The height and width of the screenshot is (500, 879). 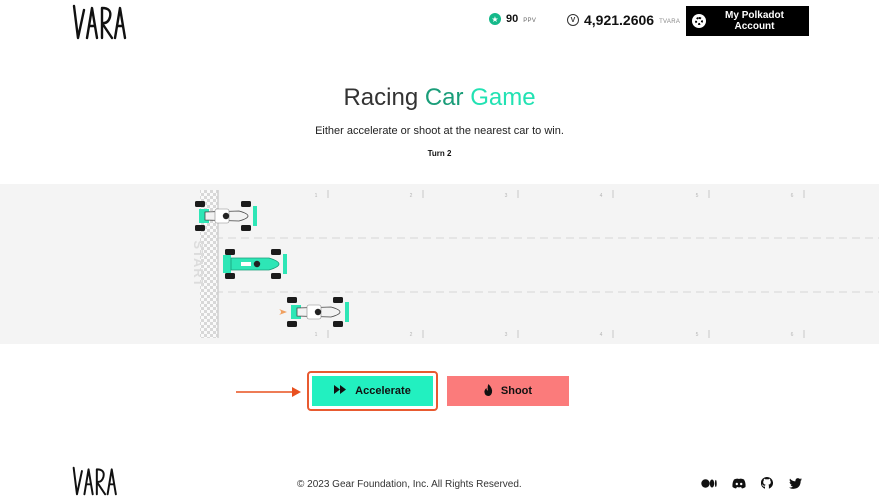 What do you see at coordinates (101, 24) in the screenshot?
I see `vara-logo` at bounding box center [101, 24].